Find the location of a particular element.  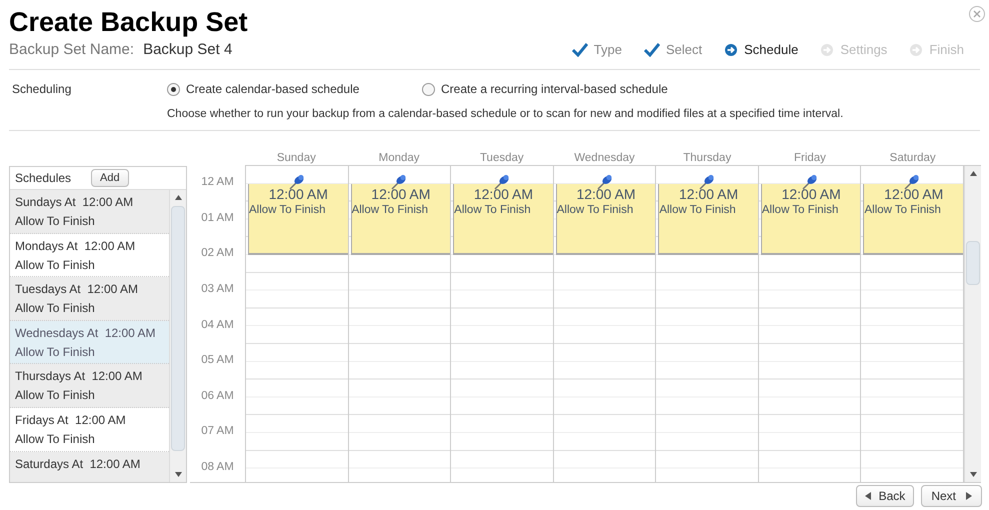

wizard-step: Schedule is located at coordinates (761, 50).